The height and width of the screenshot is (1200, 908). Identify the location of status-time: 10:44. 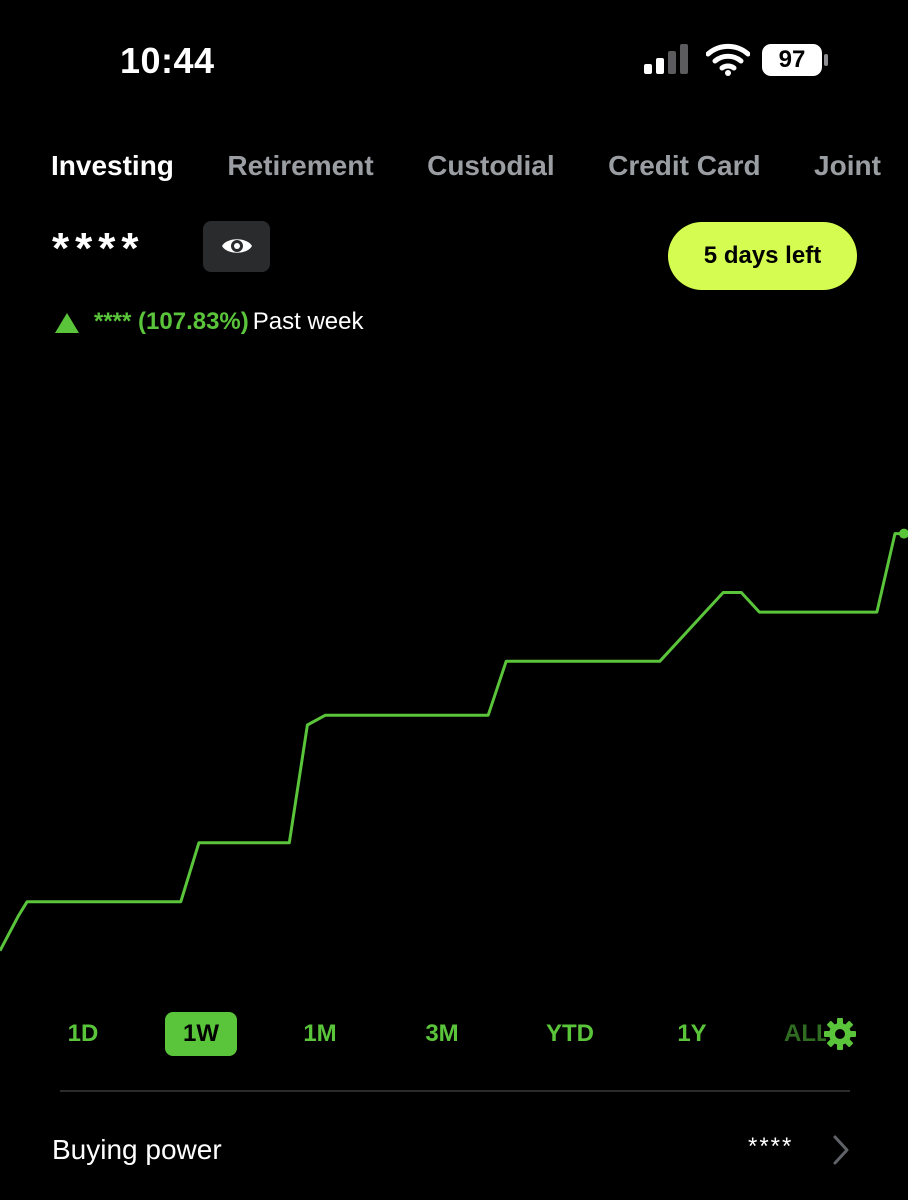
(167, 60).